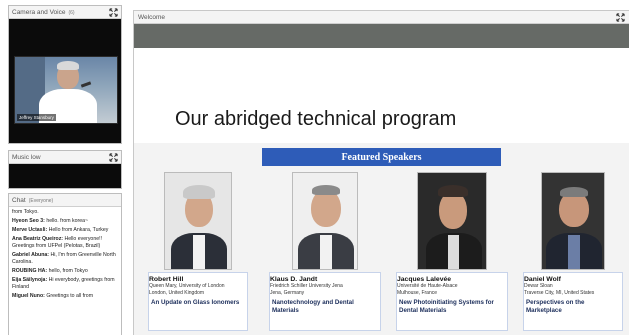 Image resolution: width=629 pixels, height=335 pixels. I want to click on speaker-location: Traverse City, MI, United States, so click(559, 292).